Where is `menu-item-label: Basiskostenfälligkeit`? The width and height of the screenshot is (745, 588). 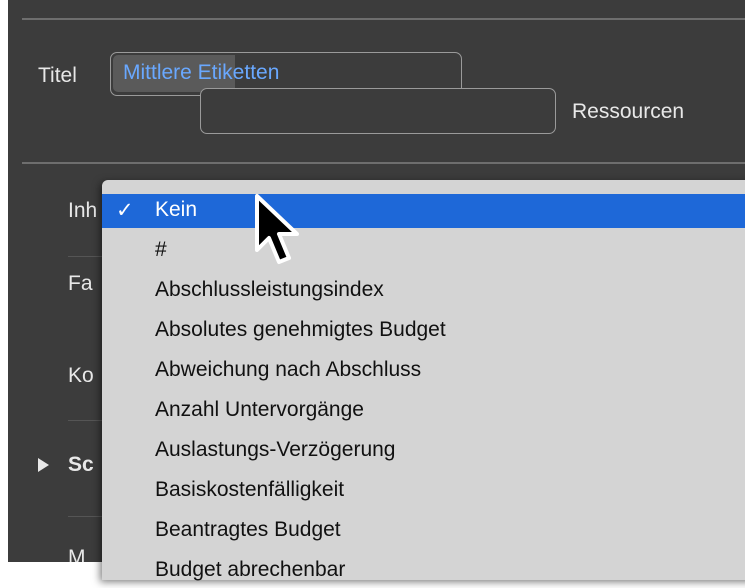 menu-item-label: Basiskostenfälligkeit is located at coordinates (250, 489).